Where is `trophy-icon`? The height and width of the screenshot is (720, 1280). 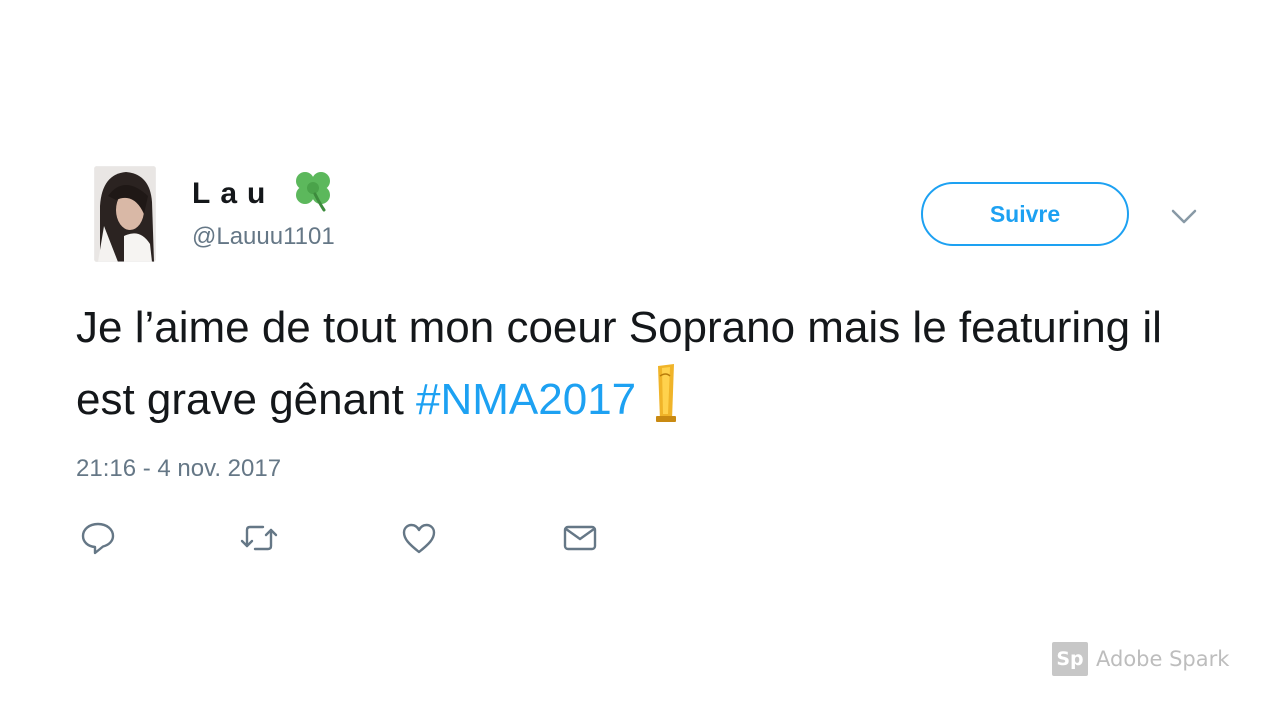 trophy-icon is located at coordinates (666, 393).